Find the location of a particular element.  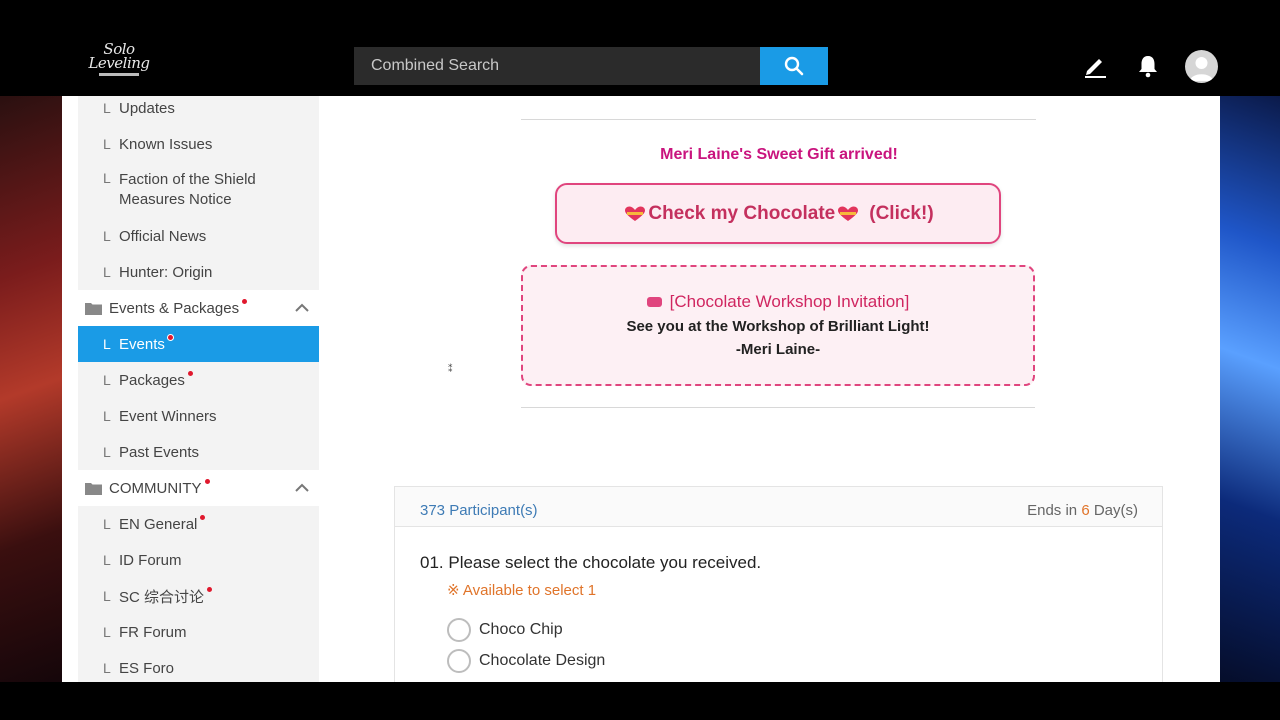

invitation-signature: -Meri Laine- is located at coordinates (778, 349).